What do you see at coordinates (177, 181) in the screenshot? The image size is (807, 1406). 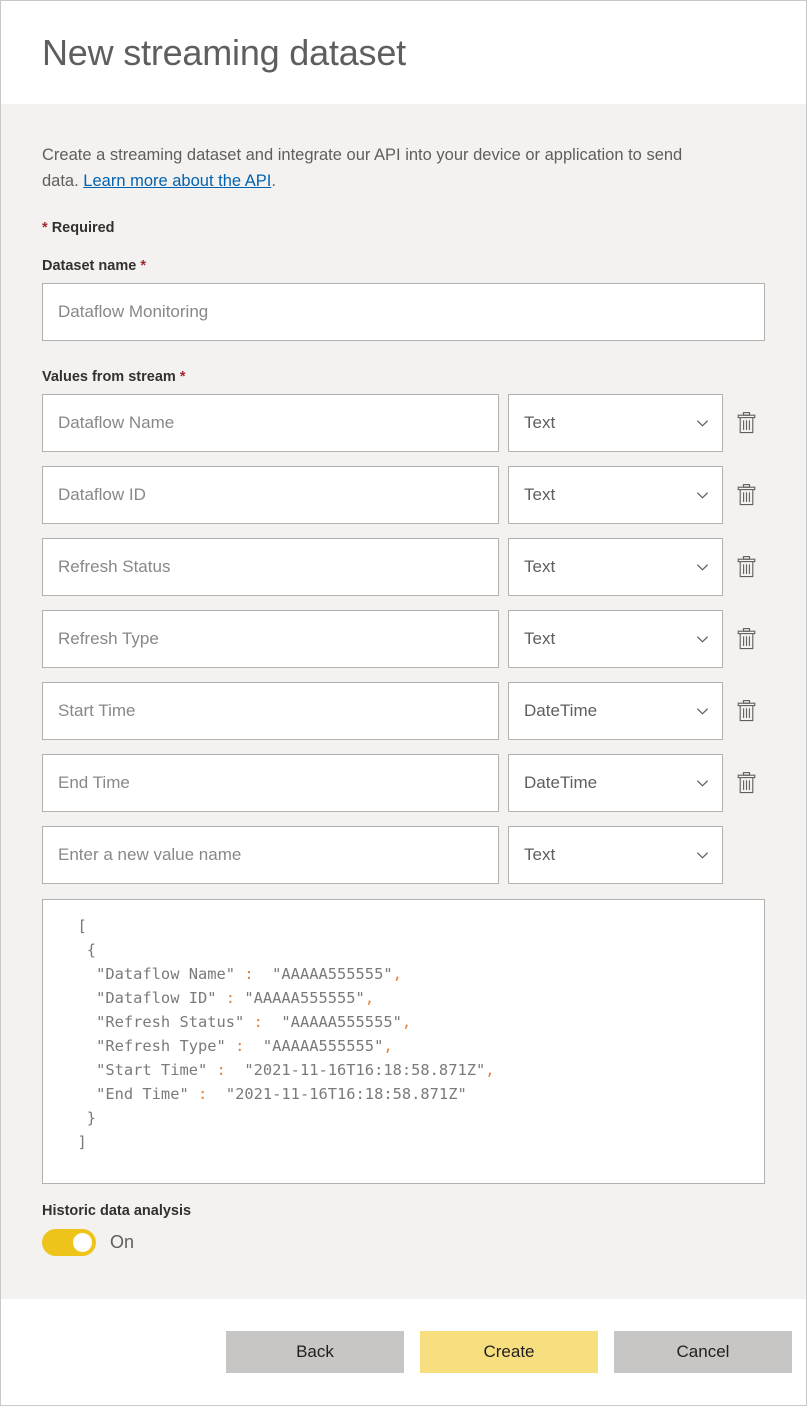 I see `learn-more-api-link: Learn more about the API` at bounding box center [177, 181].